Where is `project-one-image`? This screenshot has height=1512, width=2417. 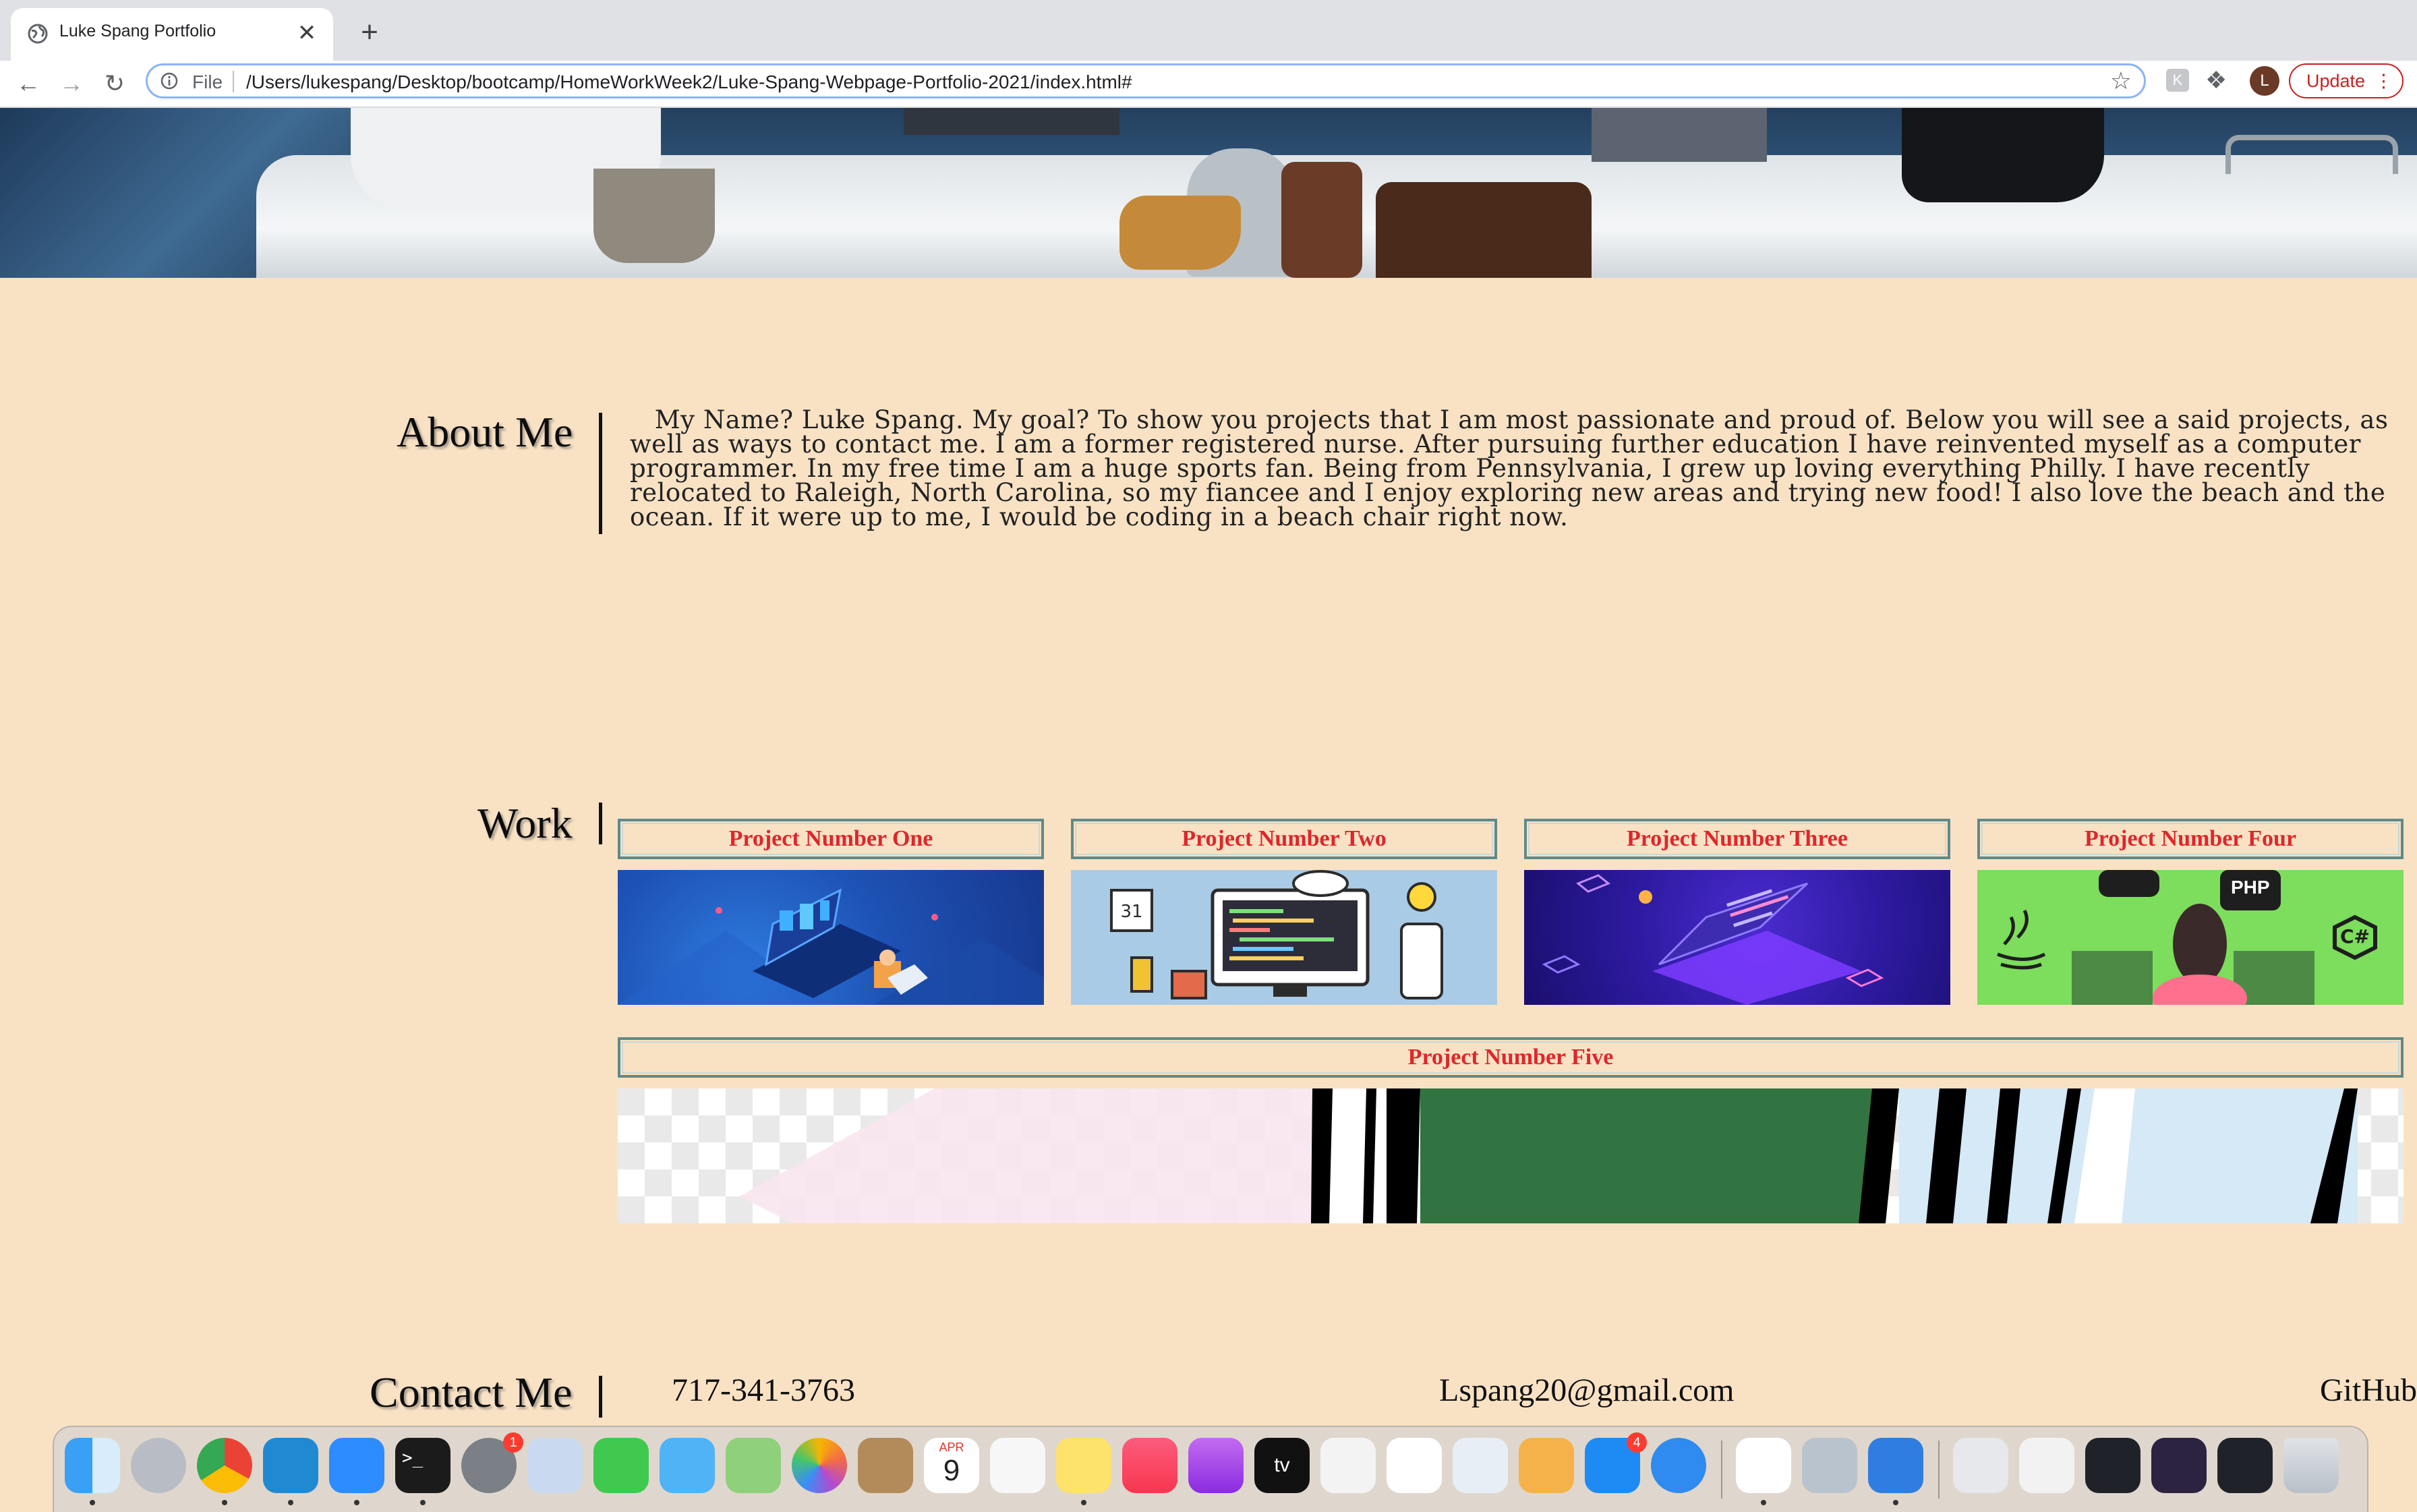
project-one-image is located at coordinates (831, 937).